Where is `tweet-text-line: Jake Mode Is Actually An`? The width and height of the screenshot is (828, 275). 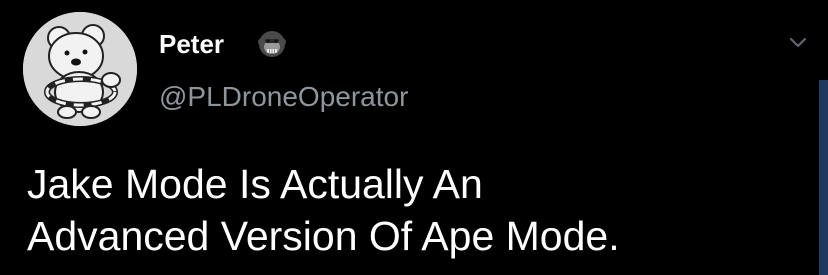 tweet-text-line: Jake Mode Is Actually An is located at coordinates (255, 184).